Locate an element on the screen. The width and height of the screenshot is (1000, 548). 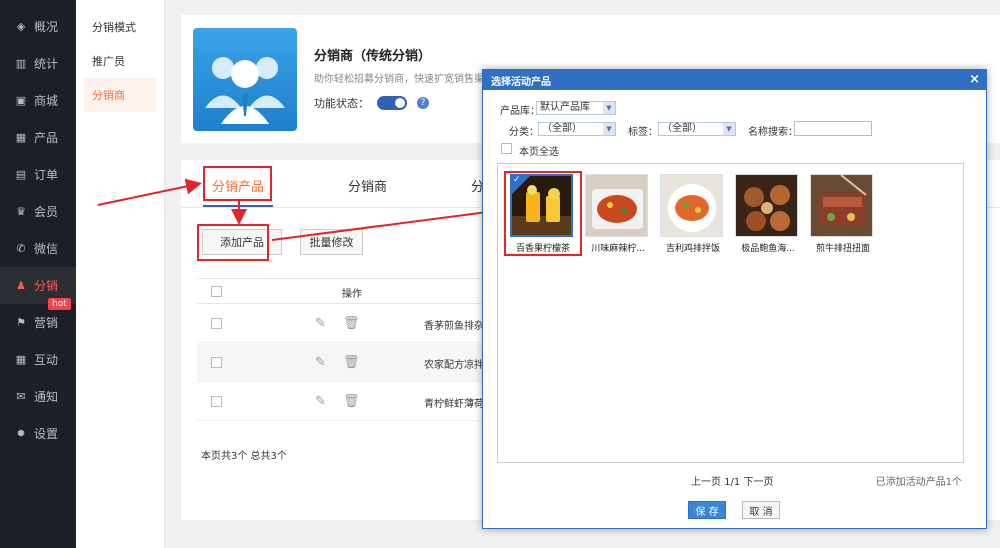
feature-toggle is located at coordinates (392, 103).